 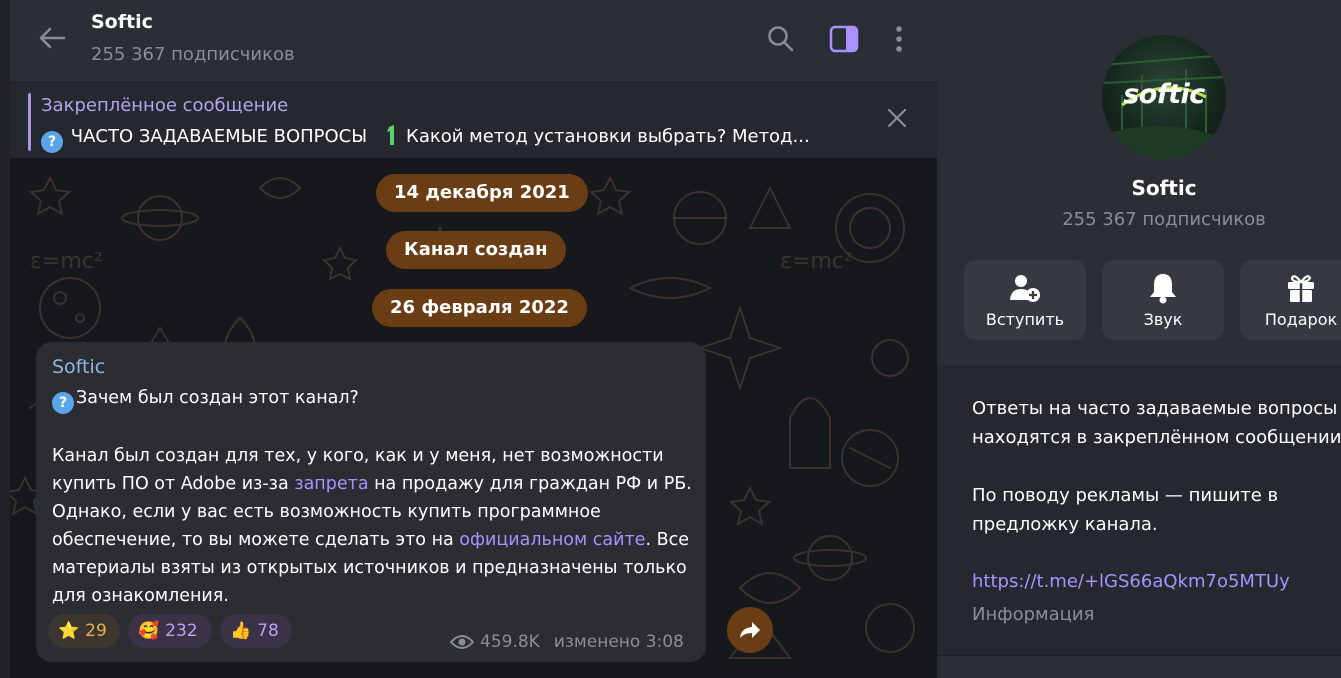 I want to click on gift-icon, so click(x=1301, y=288).